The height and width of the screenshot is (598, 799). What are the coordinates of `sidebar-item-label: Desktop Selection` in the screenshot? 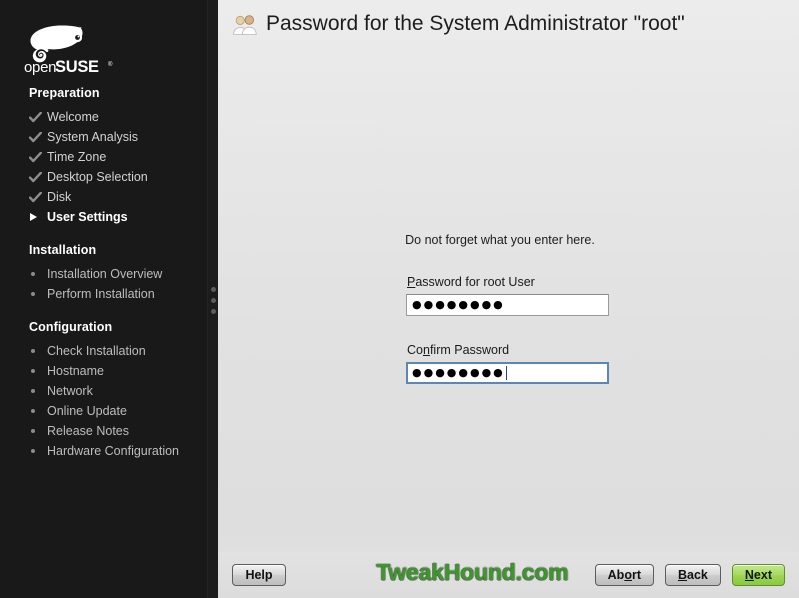 It's located at (97, 177).